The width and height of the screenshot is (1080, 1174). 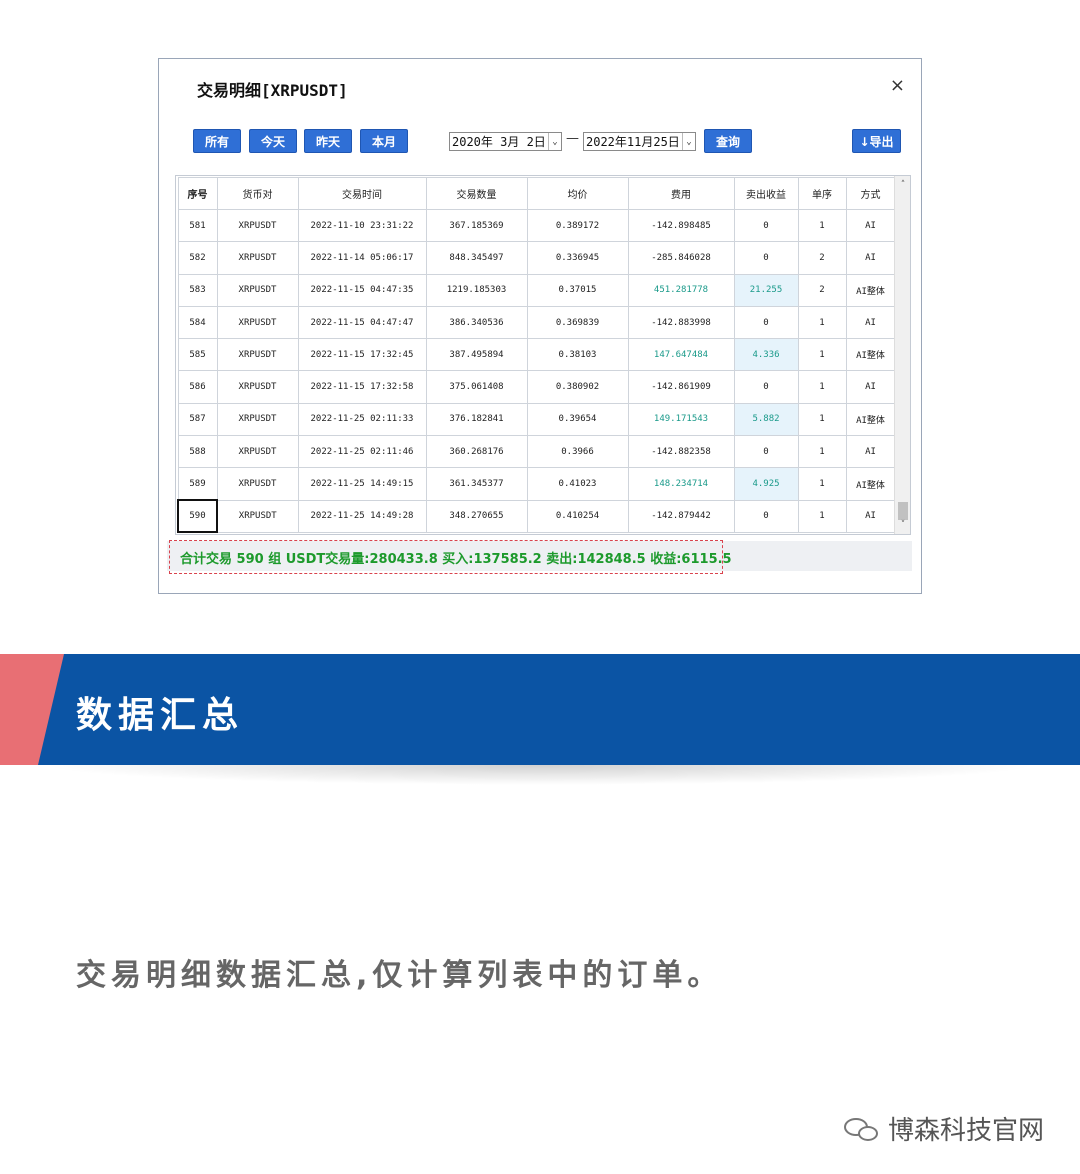 I want to click on column-header: 方式, so click(x=870, y=193).